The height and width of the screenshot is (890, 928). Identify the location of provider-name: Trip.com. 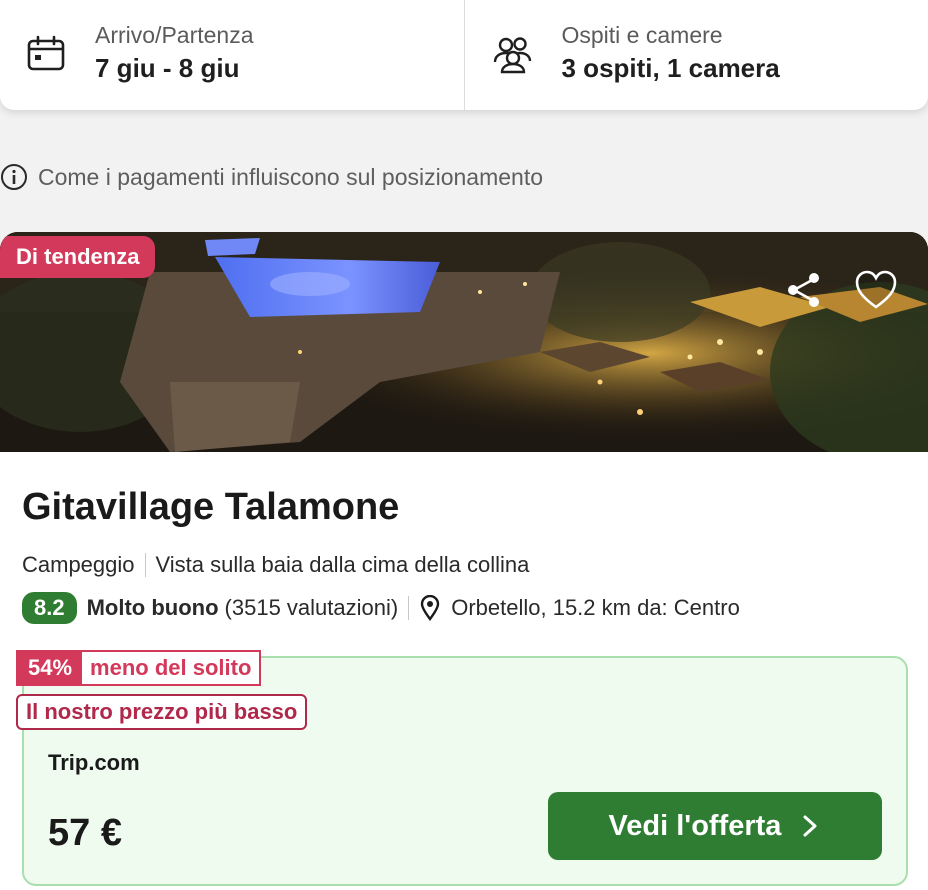
(94, 762).